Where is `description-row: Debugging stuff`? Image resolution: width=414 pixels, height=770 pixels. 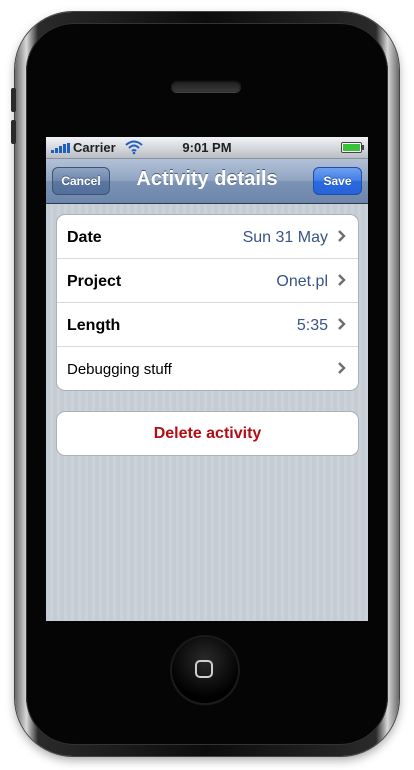 description-row: Debugging stuff is located at coordinates (207, 368).